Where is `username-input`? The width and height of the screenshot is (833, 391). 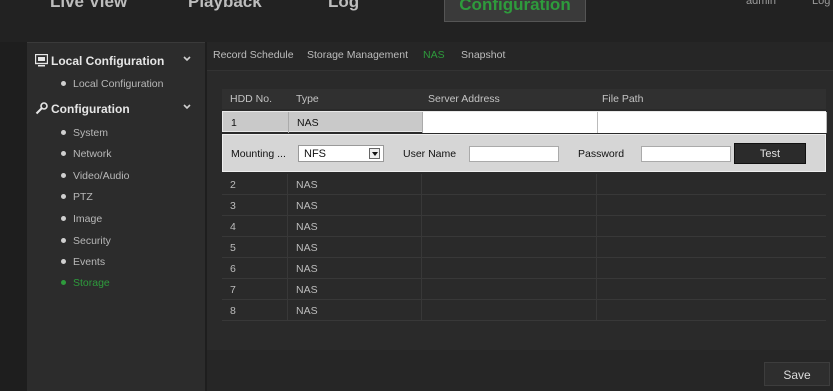 username-input is located at coordinates (514, 154).